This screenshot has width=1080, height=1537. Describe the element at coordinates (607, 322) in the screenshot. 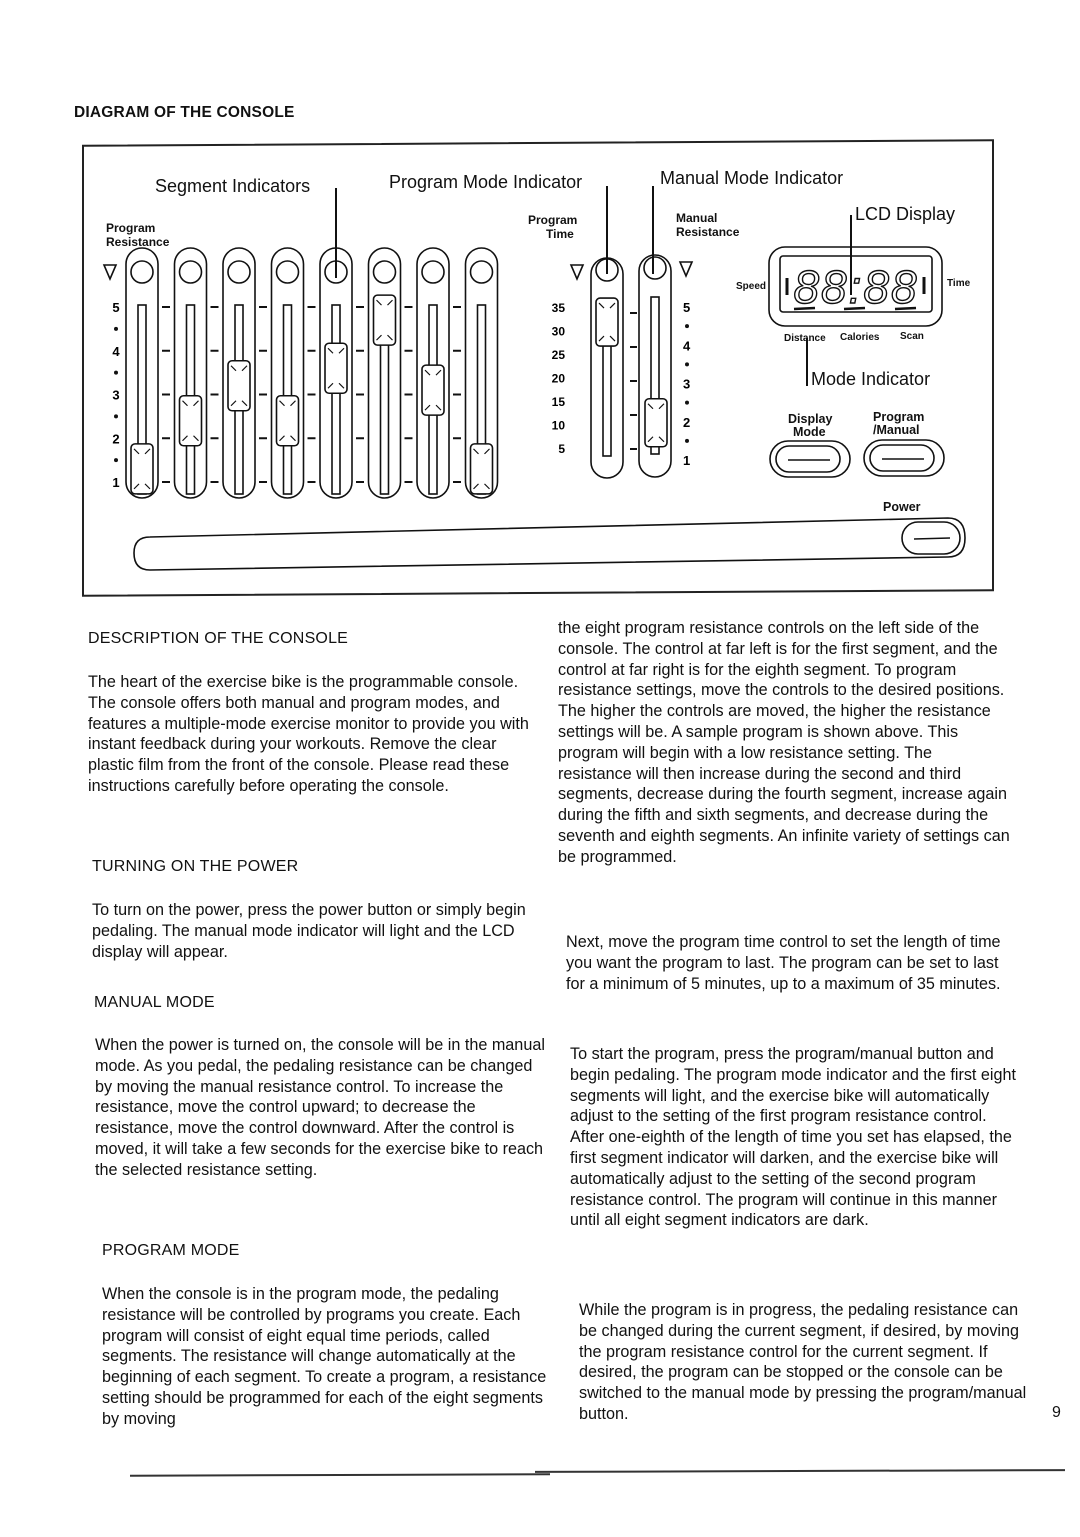

I see `time-slider-knob` at that location.